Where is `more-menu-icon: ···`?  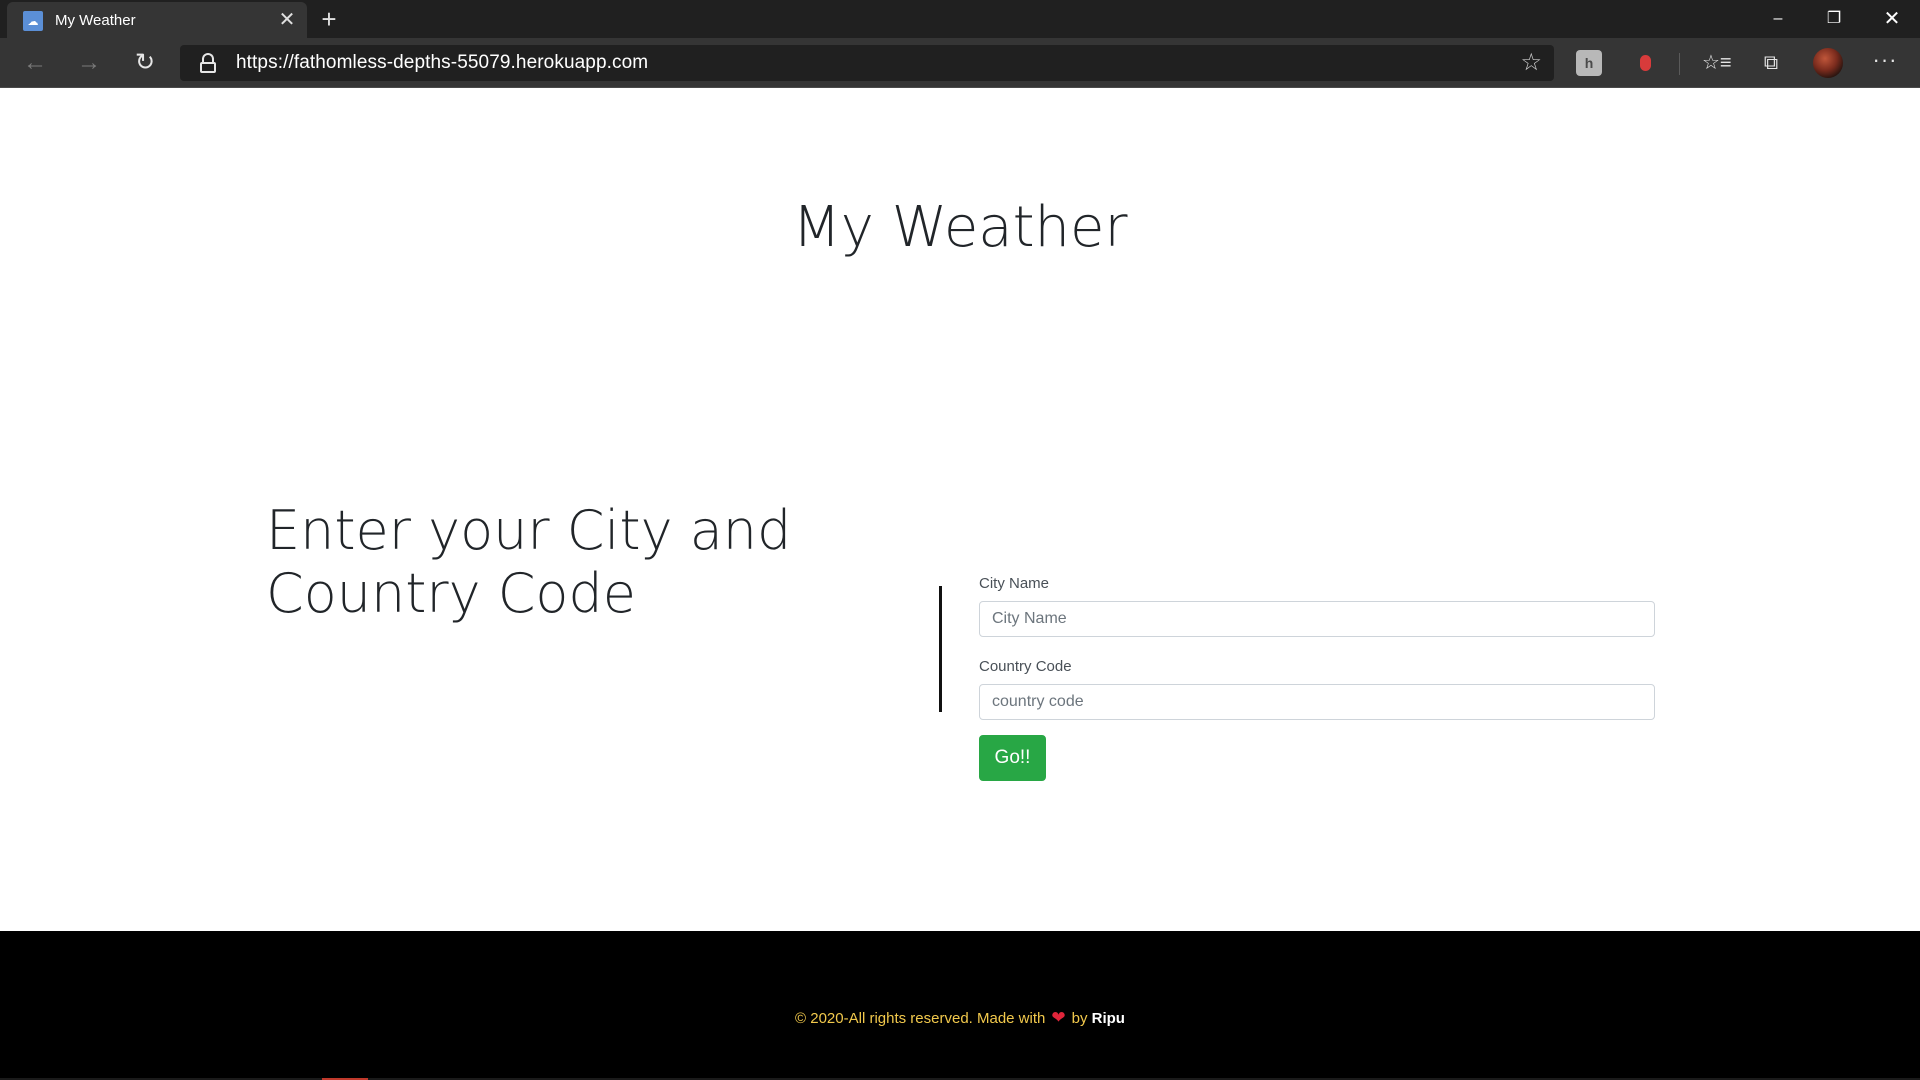 more-menu-icon: ··· is located at coordinates (1885, 63).